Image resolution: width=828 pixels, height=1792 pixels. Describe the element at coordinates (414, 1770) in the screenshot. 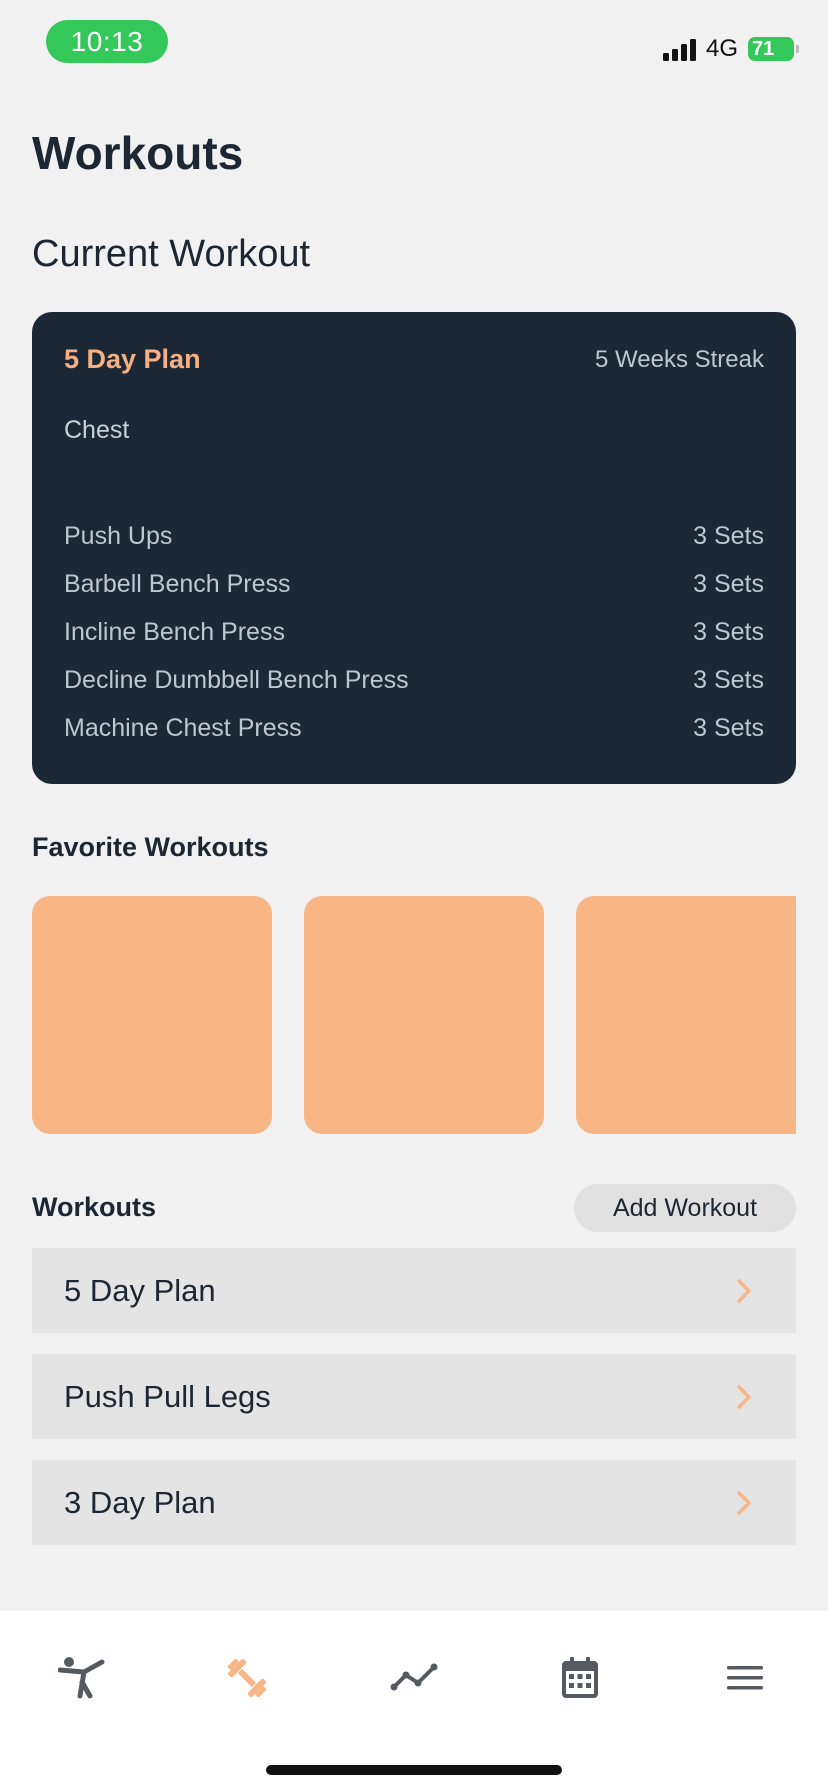

I see `home-indicator` at that location.